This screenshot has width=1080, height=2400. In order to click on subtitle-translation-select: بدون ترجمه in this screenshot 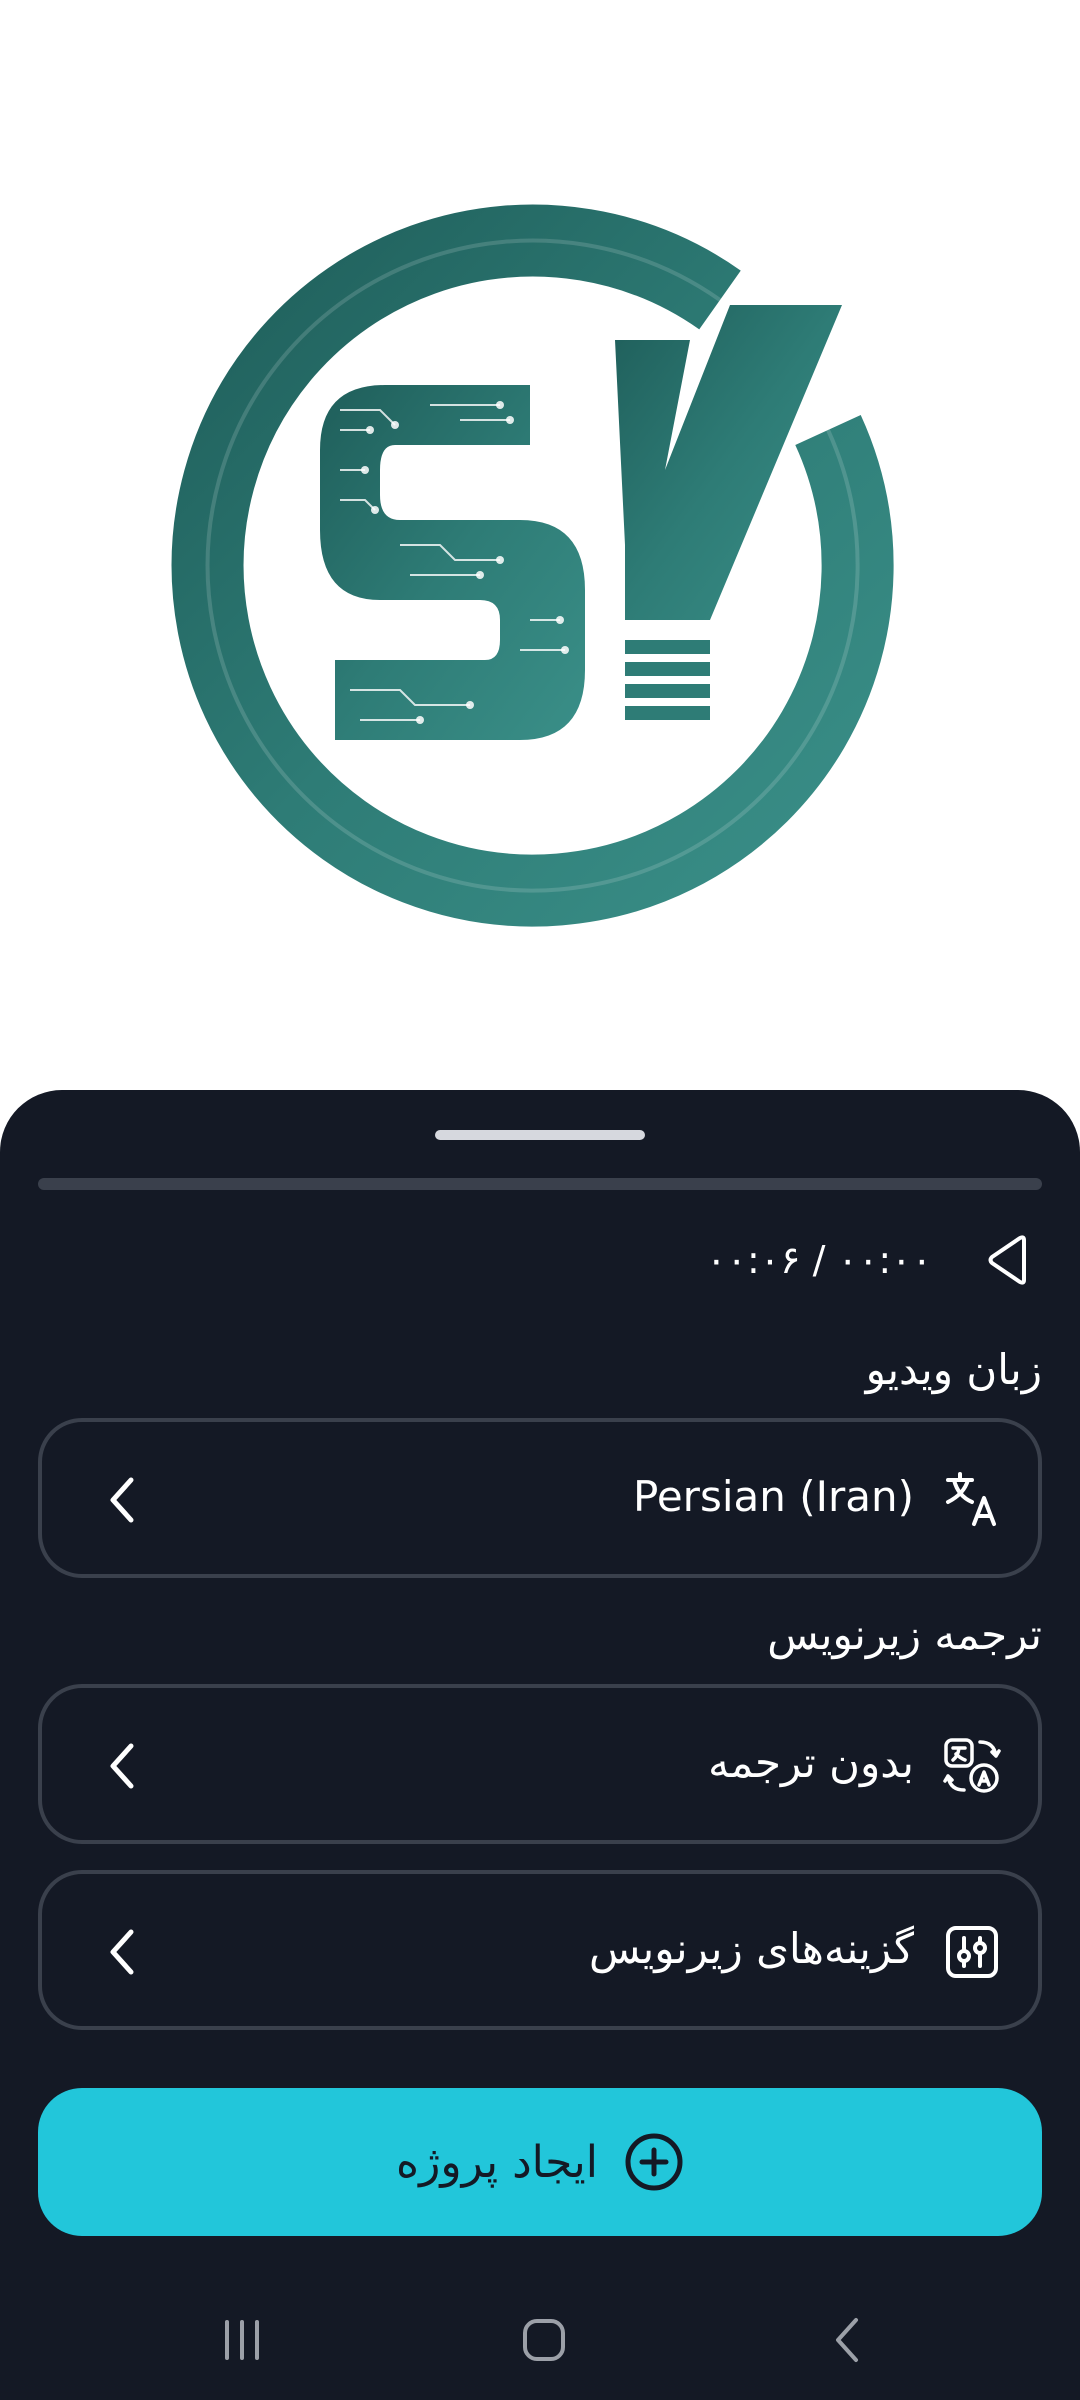, I will do `click(540, 1764)`.